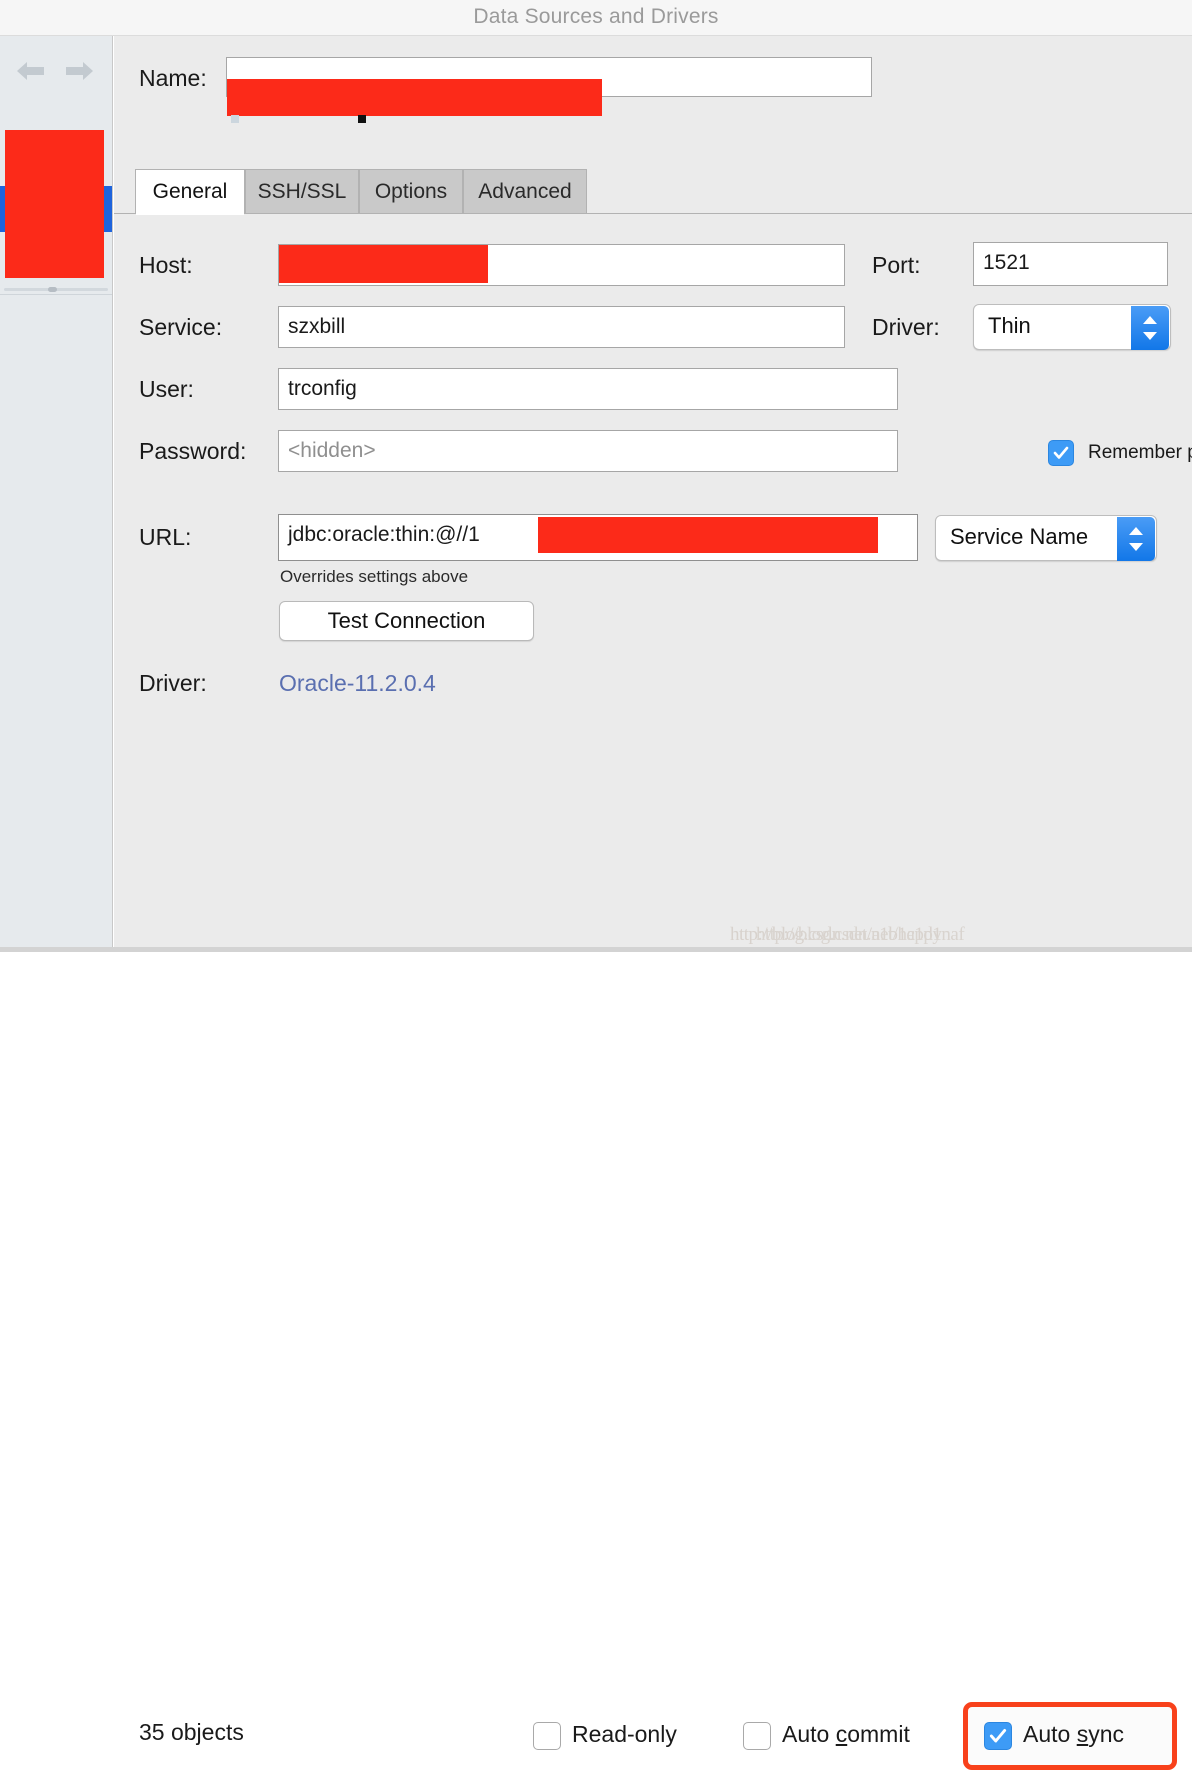 Image resolution: width=1192 pixels, height=1770 pixels. What do you see at coordinates (414, 97) in the screenshot?
I see `name-redaction-overlay` at bounding box center [414, 97].